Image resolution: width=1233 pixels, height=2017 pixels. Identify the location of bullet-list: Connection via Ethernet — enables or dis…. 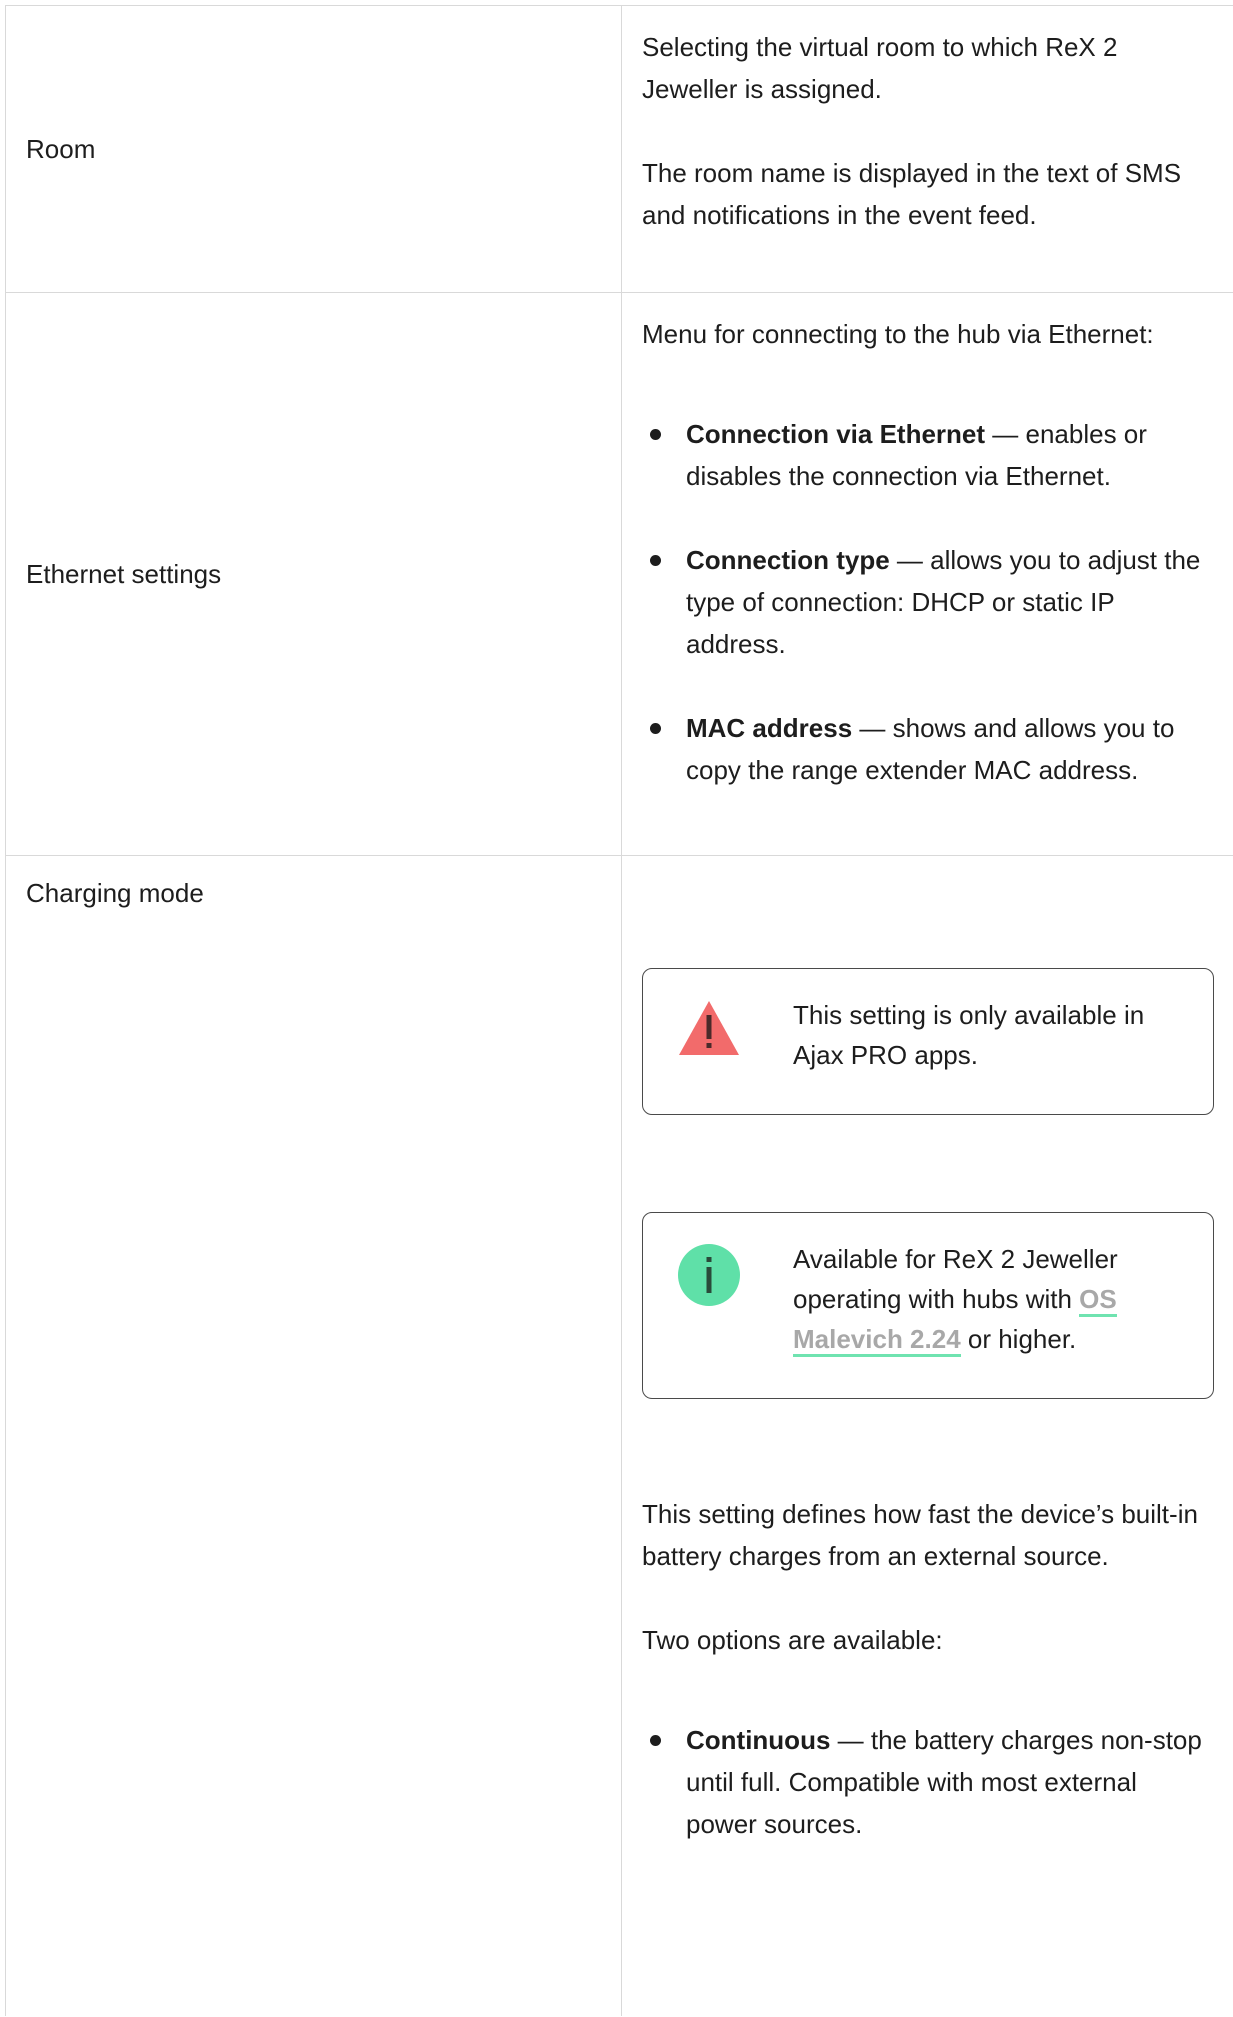
(928, 602).